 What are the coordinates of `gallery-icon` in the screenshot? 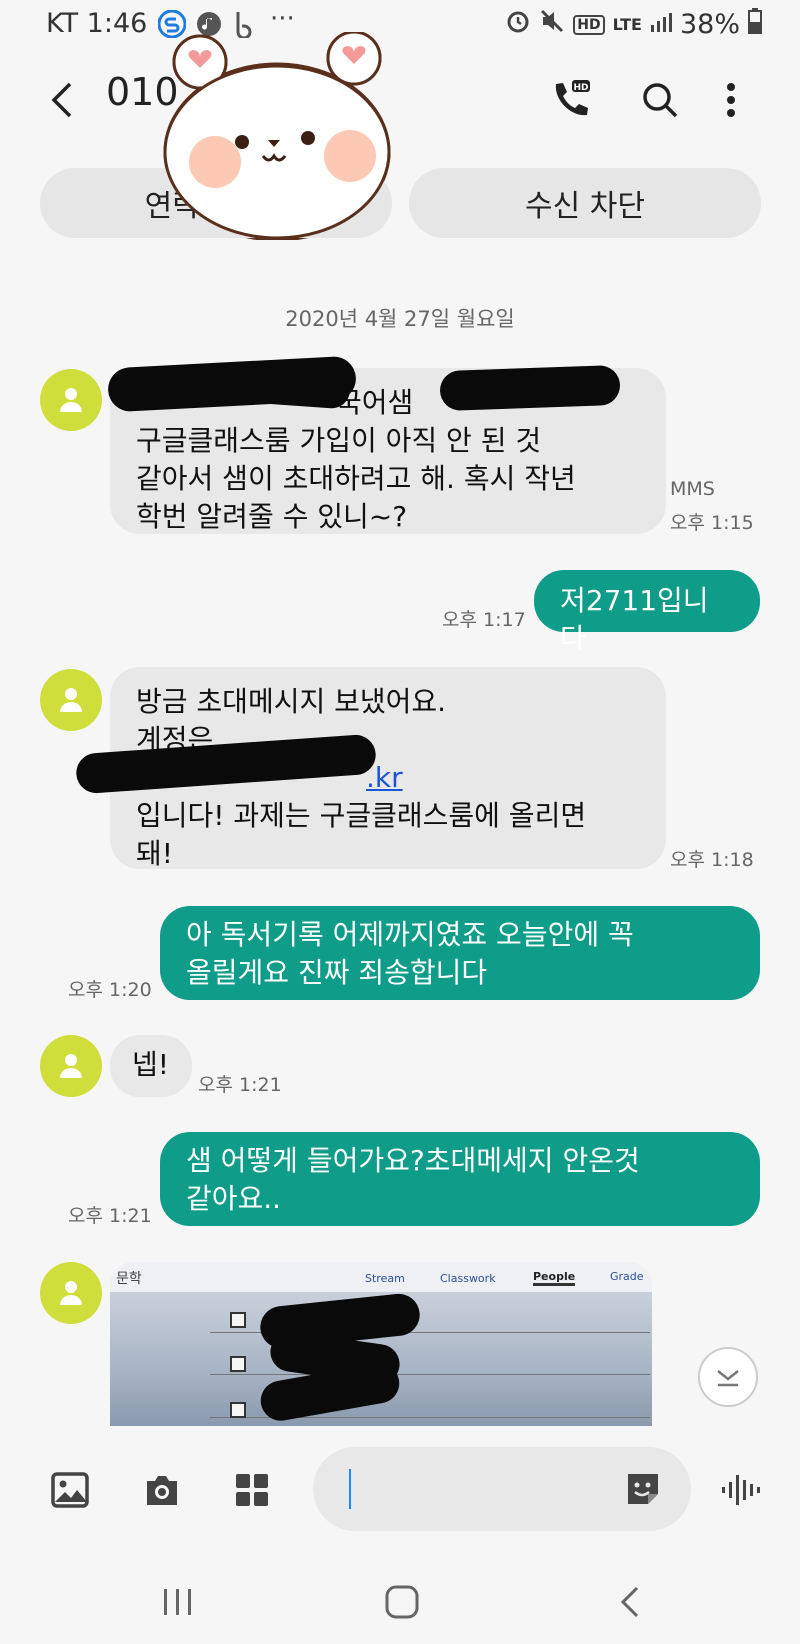 It's located at (70, 1490).